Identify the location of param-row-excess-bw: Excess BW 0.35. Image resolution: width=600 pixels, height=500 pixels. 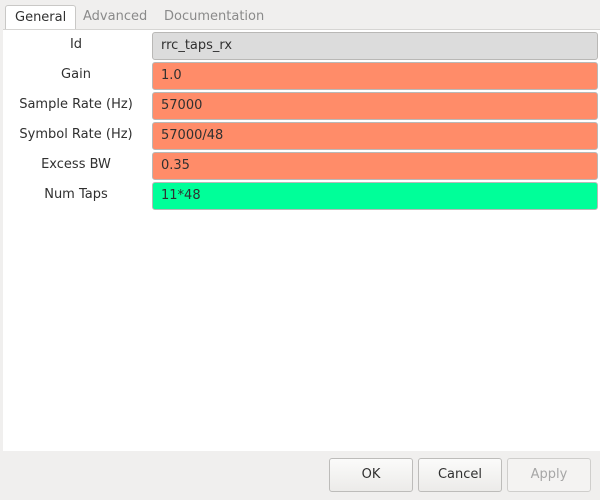
(301, 166).